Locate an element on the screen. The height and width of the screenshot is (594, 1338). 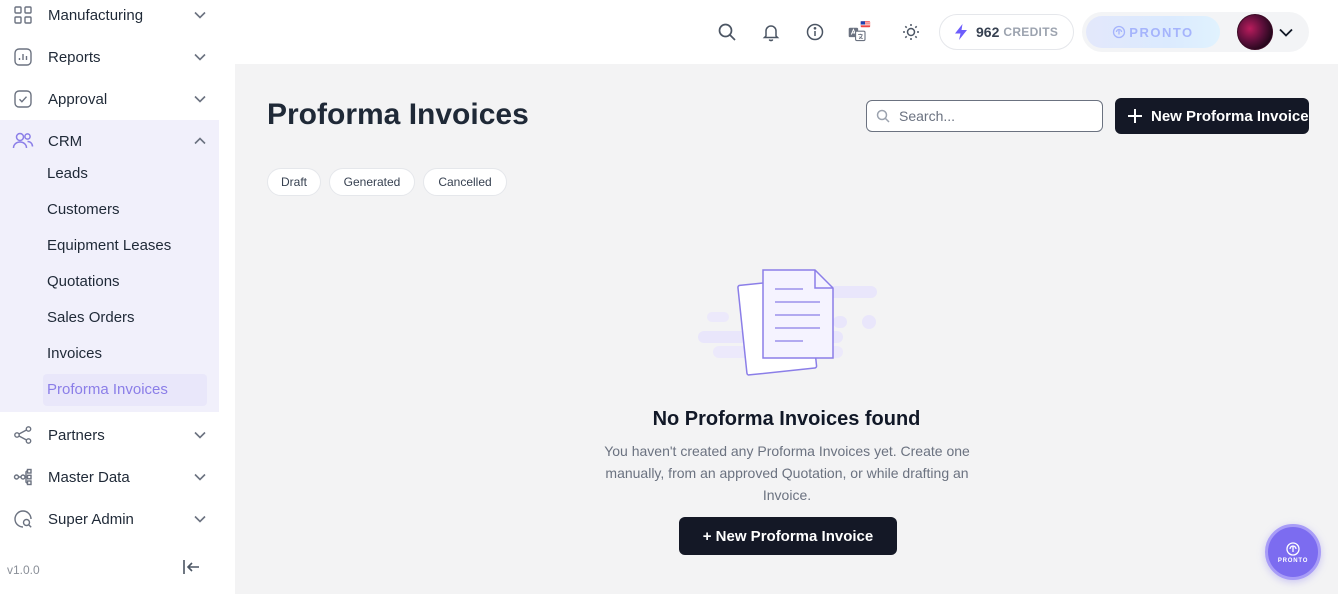
translate-icon is located at coordinates (859, 32).